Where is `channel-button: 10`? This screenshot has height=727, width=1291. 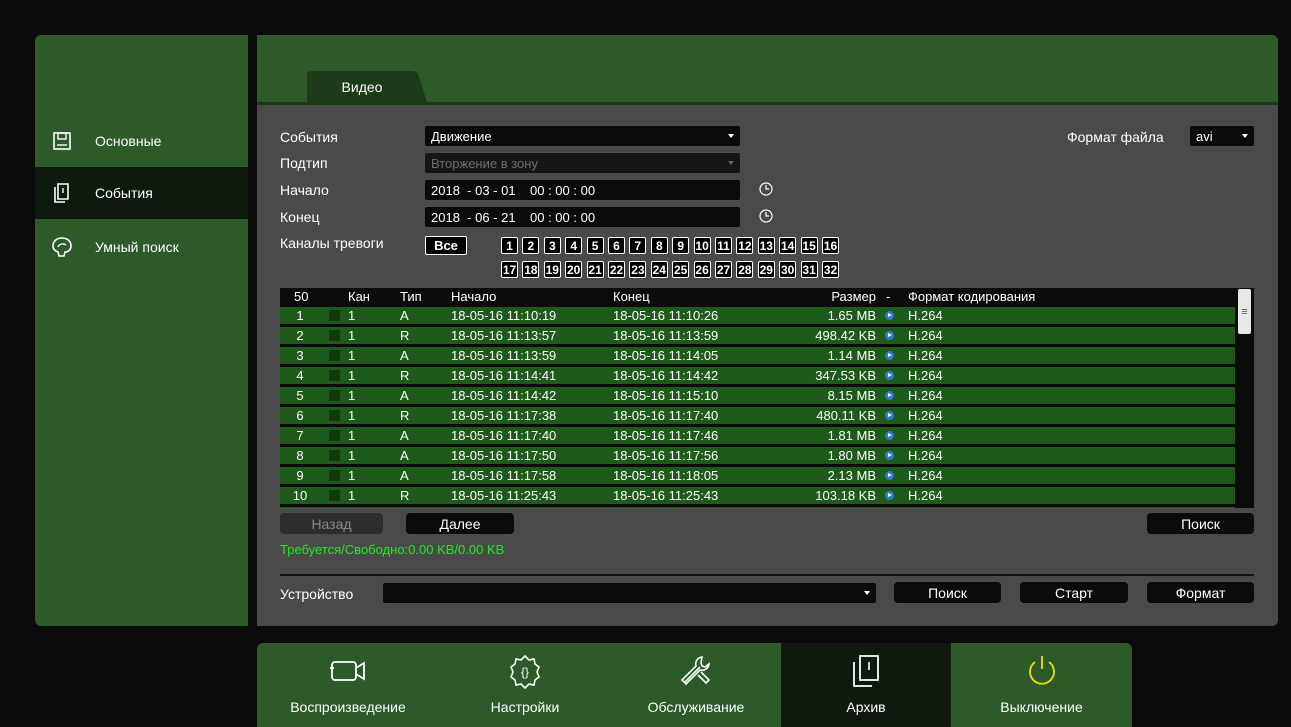
channel-button: 10 is located at coordinates (702, 245).